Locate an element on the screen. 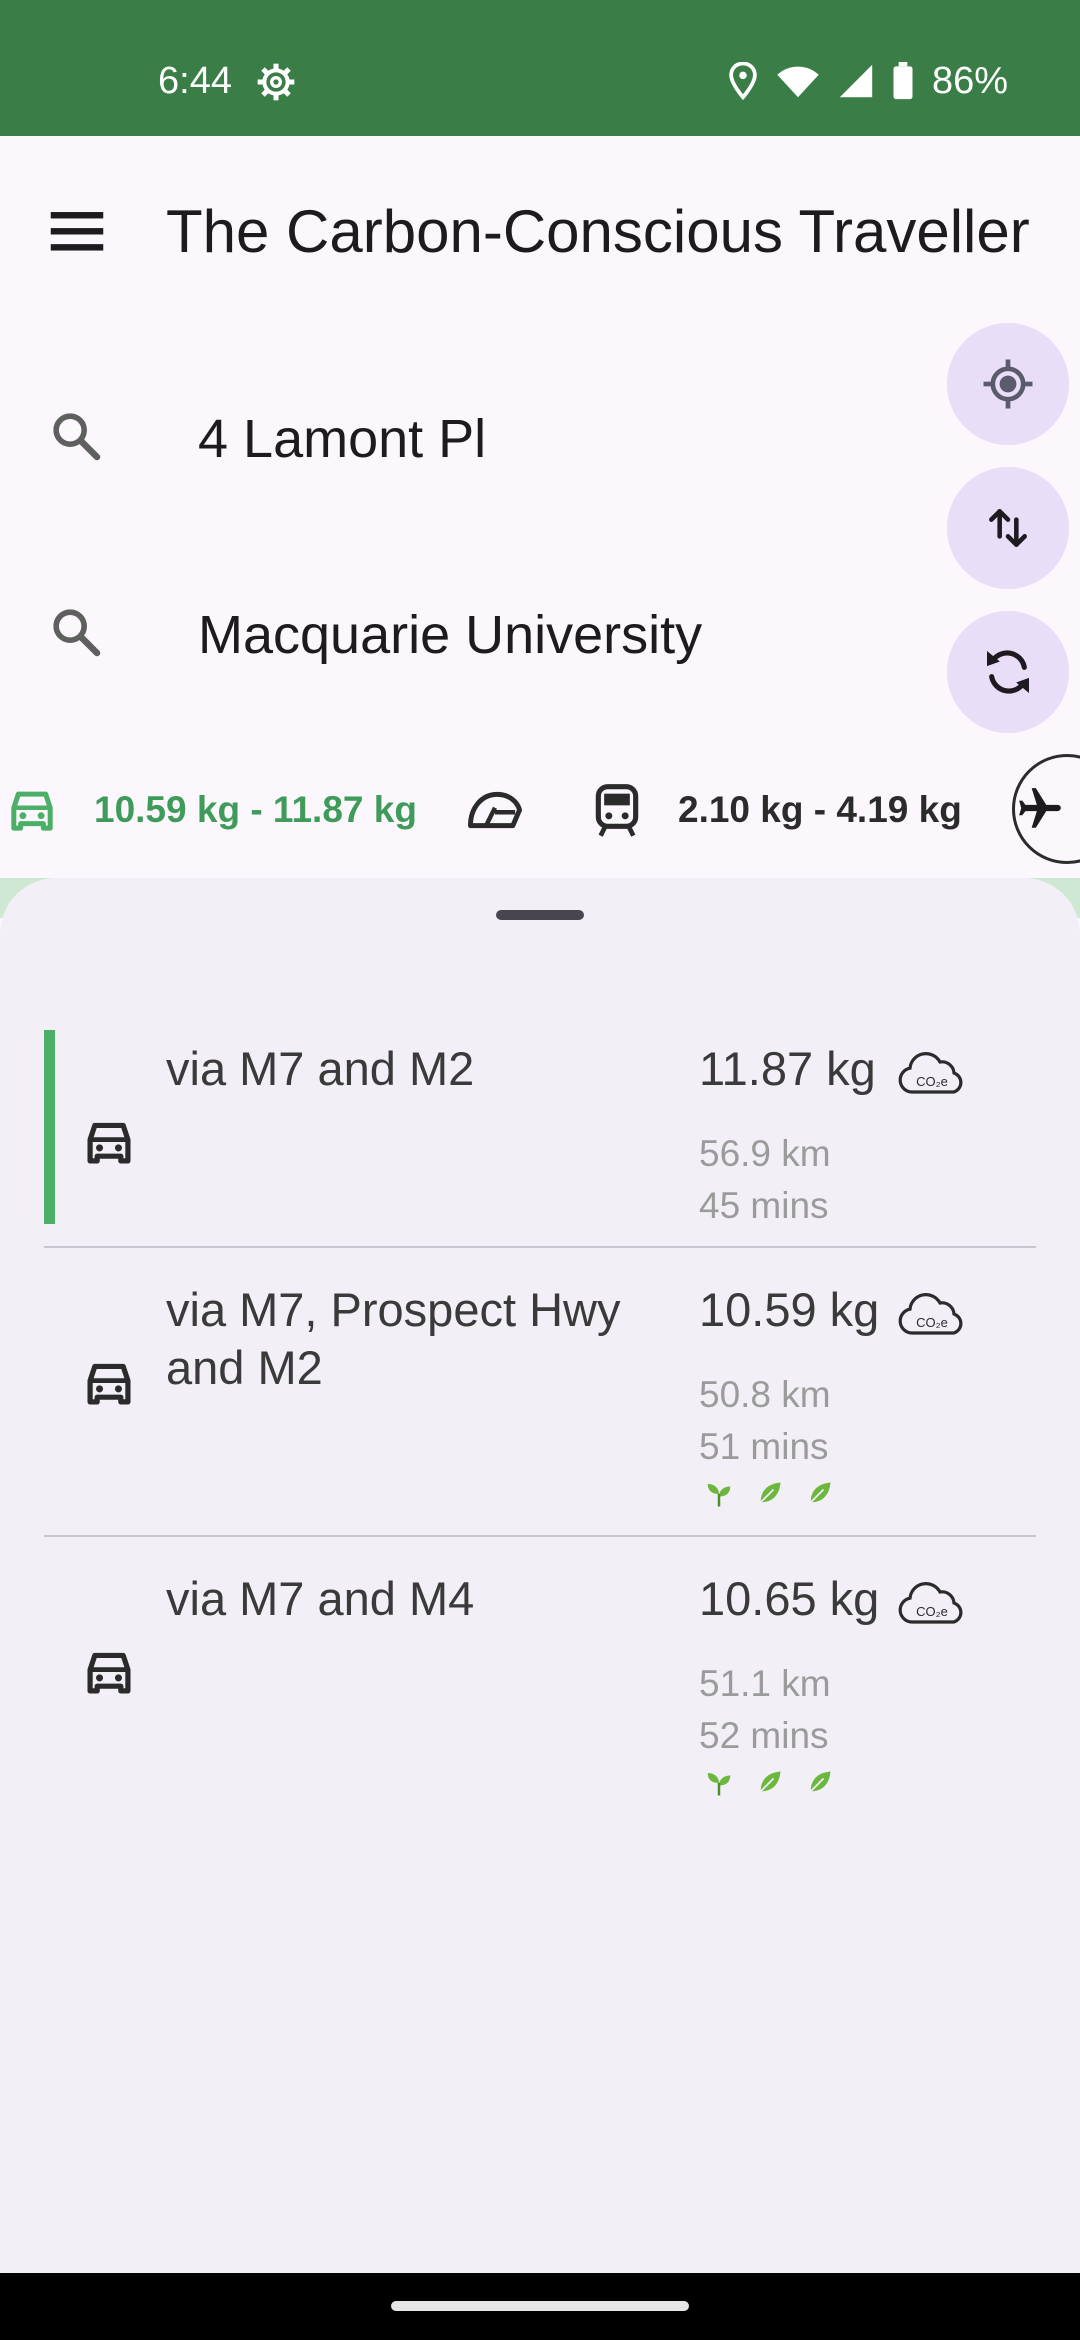 The height and width of the screenshot is (2340, 1080). wifi-icon is located at coordinates (798, 82).